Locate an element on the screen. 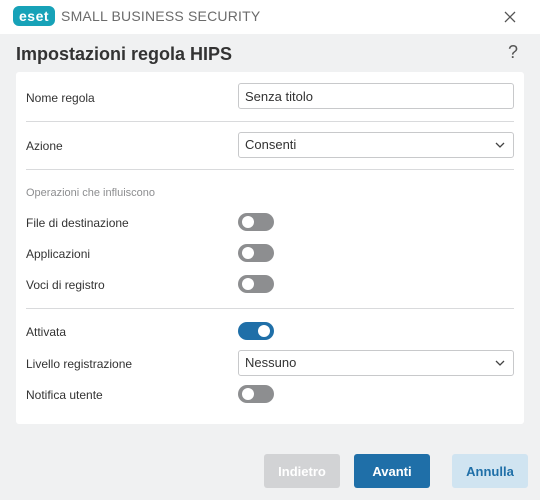  page-title: Impostazioni regola HIPS is located at coordinates (124, 54).